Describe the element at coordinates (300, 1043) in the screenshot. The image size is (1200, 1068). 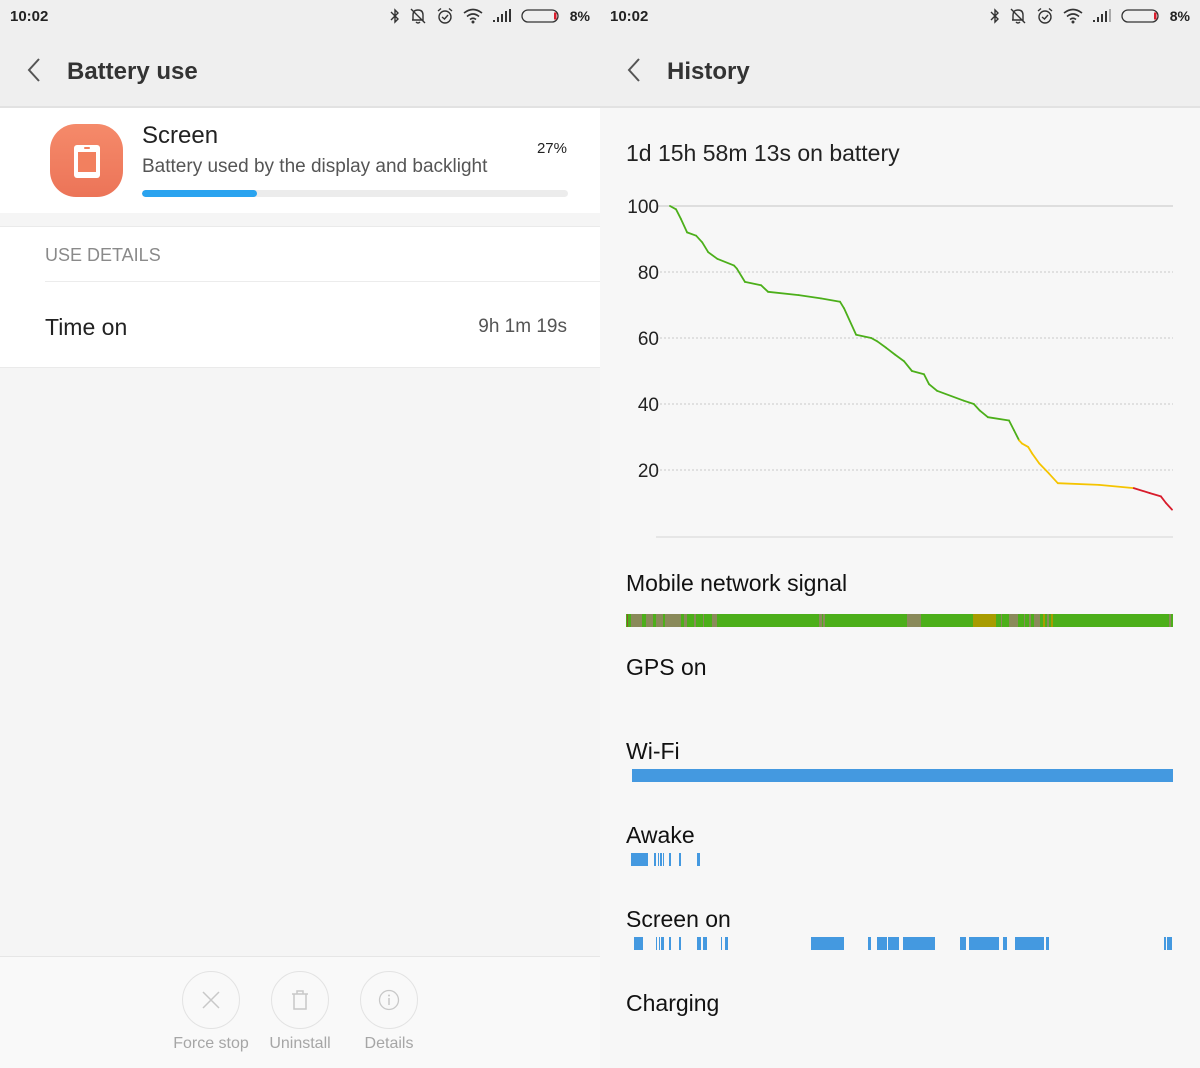
I see `uninstall-label: Uninstall` at that location.